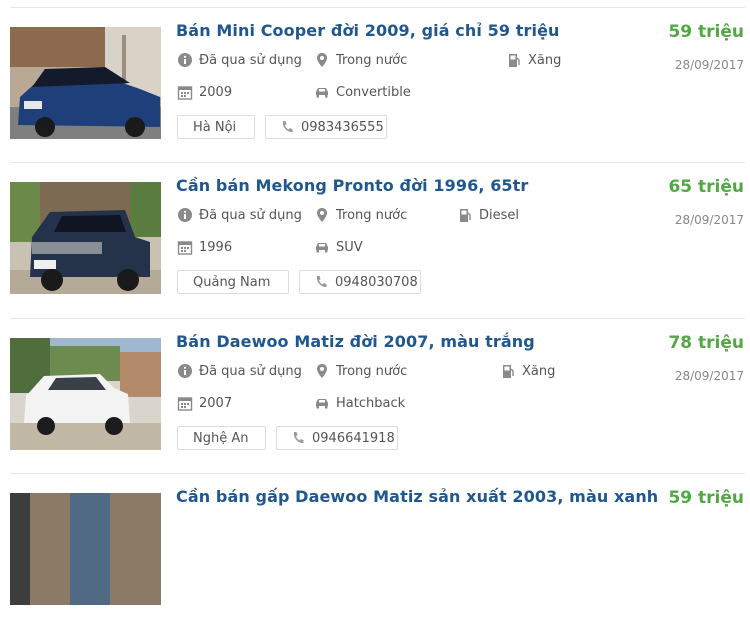  I want to click on location-text: Quảng Nam, so click(232, 282).